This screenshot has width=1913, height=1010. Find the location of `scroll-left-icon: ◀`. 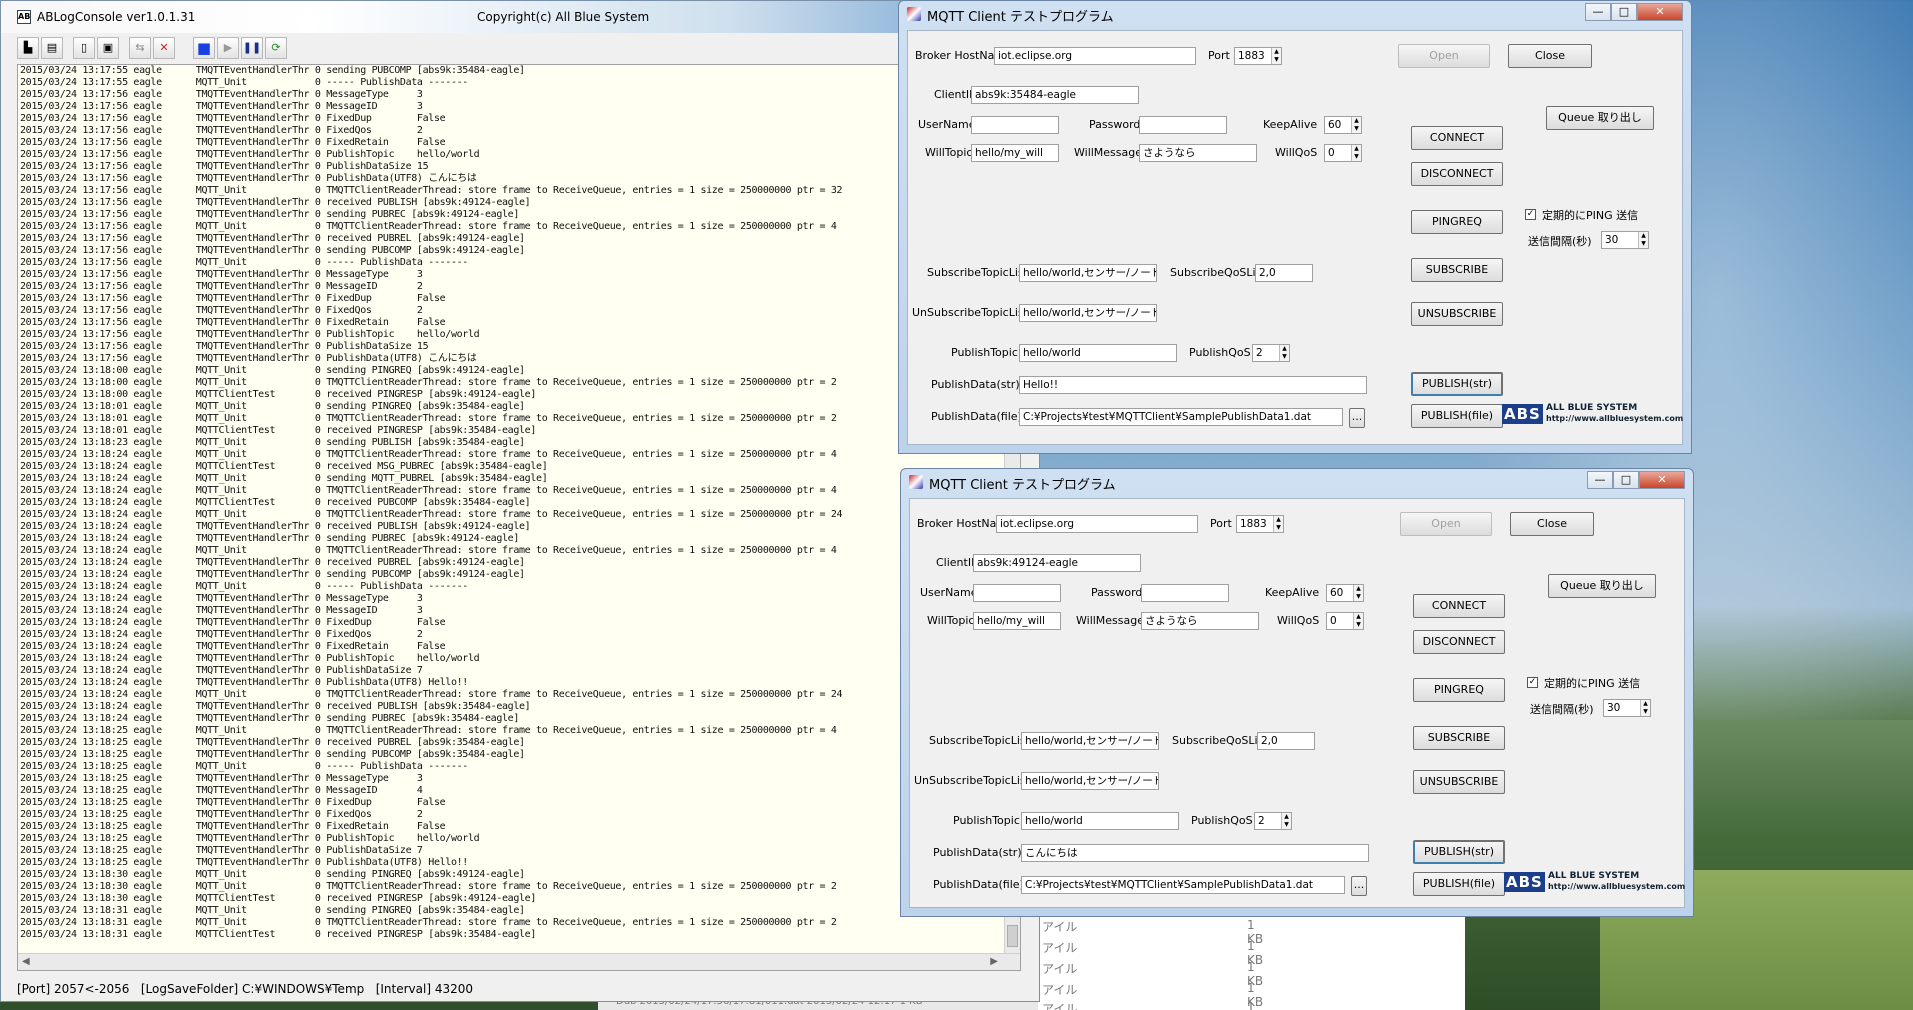

scroll-left-icon: ◀ is located at coordinates (26, 961).